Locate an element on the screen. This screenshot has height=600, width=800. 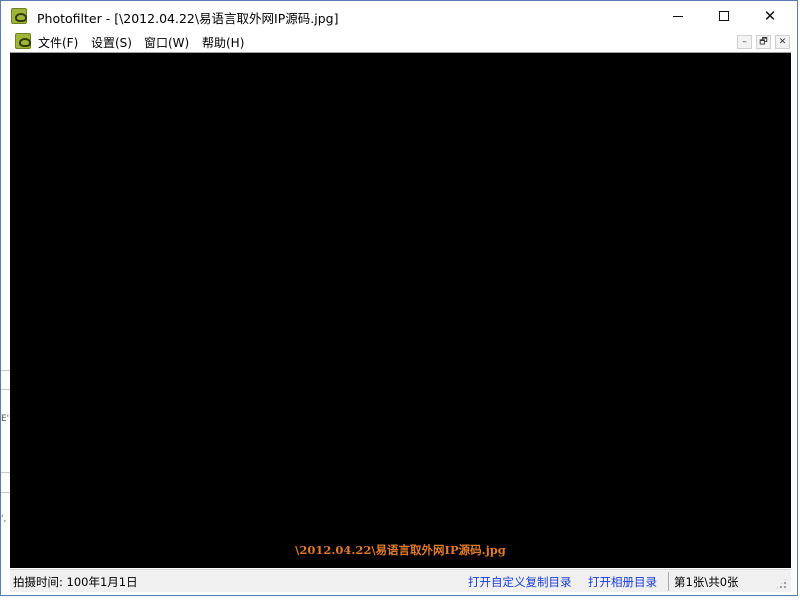
maximize-icon is located at coordinates (724, 16).